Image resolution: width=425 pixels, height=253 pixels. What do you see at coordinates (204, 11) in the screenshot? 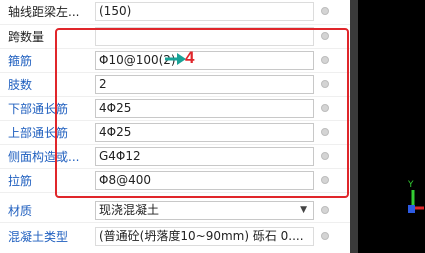
I see `property-value-field: (150)` at bounding box center [204, 11].